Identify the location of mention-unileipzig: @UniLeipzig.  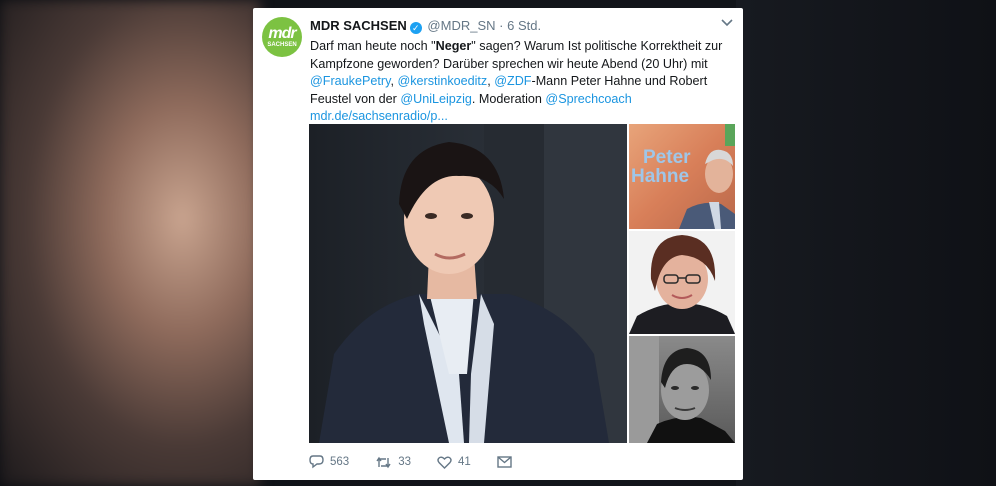
(436, 99).